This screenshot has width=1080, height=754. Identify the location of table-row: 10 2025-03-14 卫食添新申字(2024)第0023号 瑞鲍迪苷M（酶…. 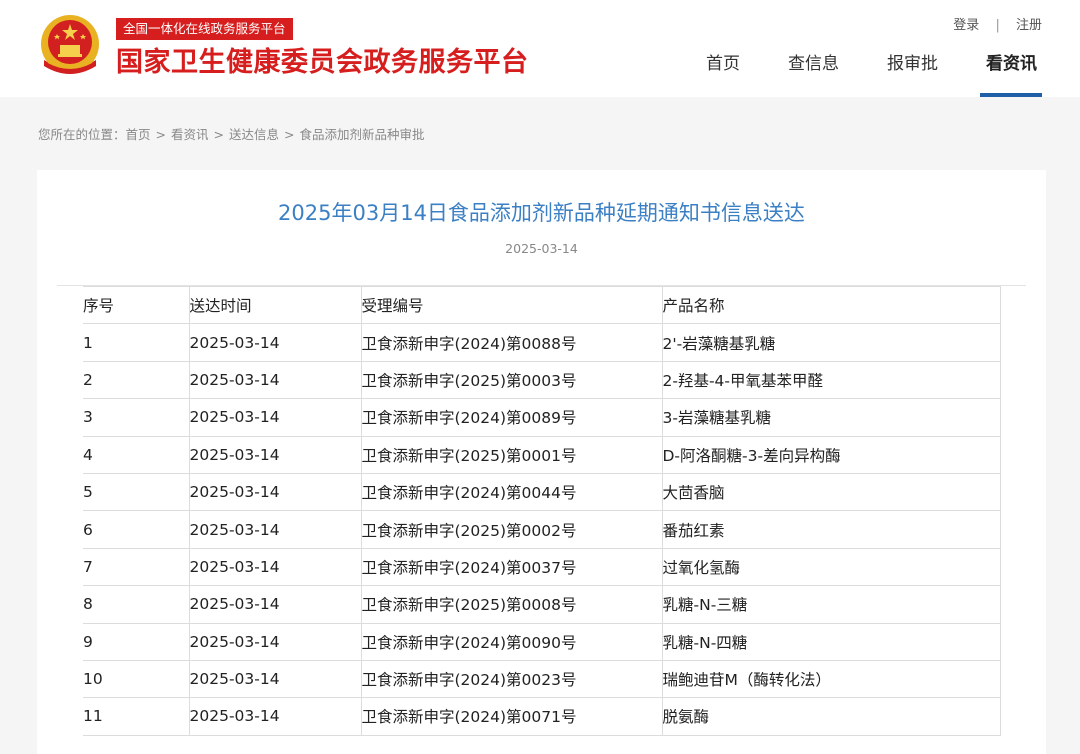
(542, 679).